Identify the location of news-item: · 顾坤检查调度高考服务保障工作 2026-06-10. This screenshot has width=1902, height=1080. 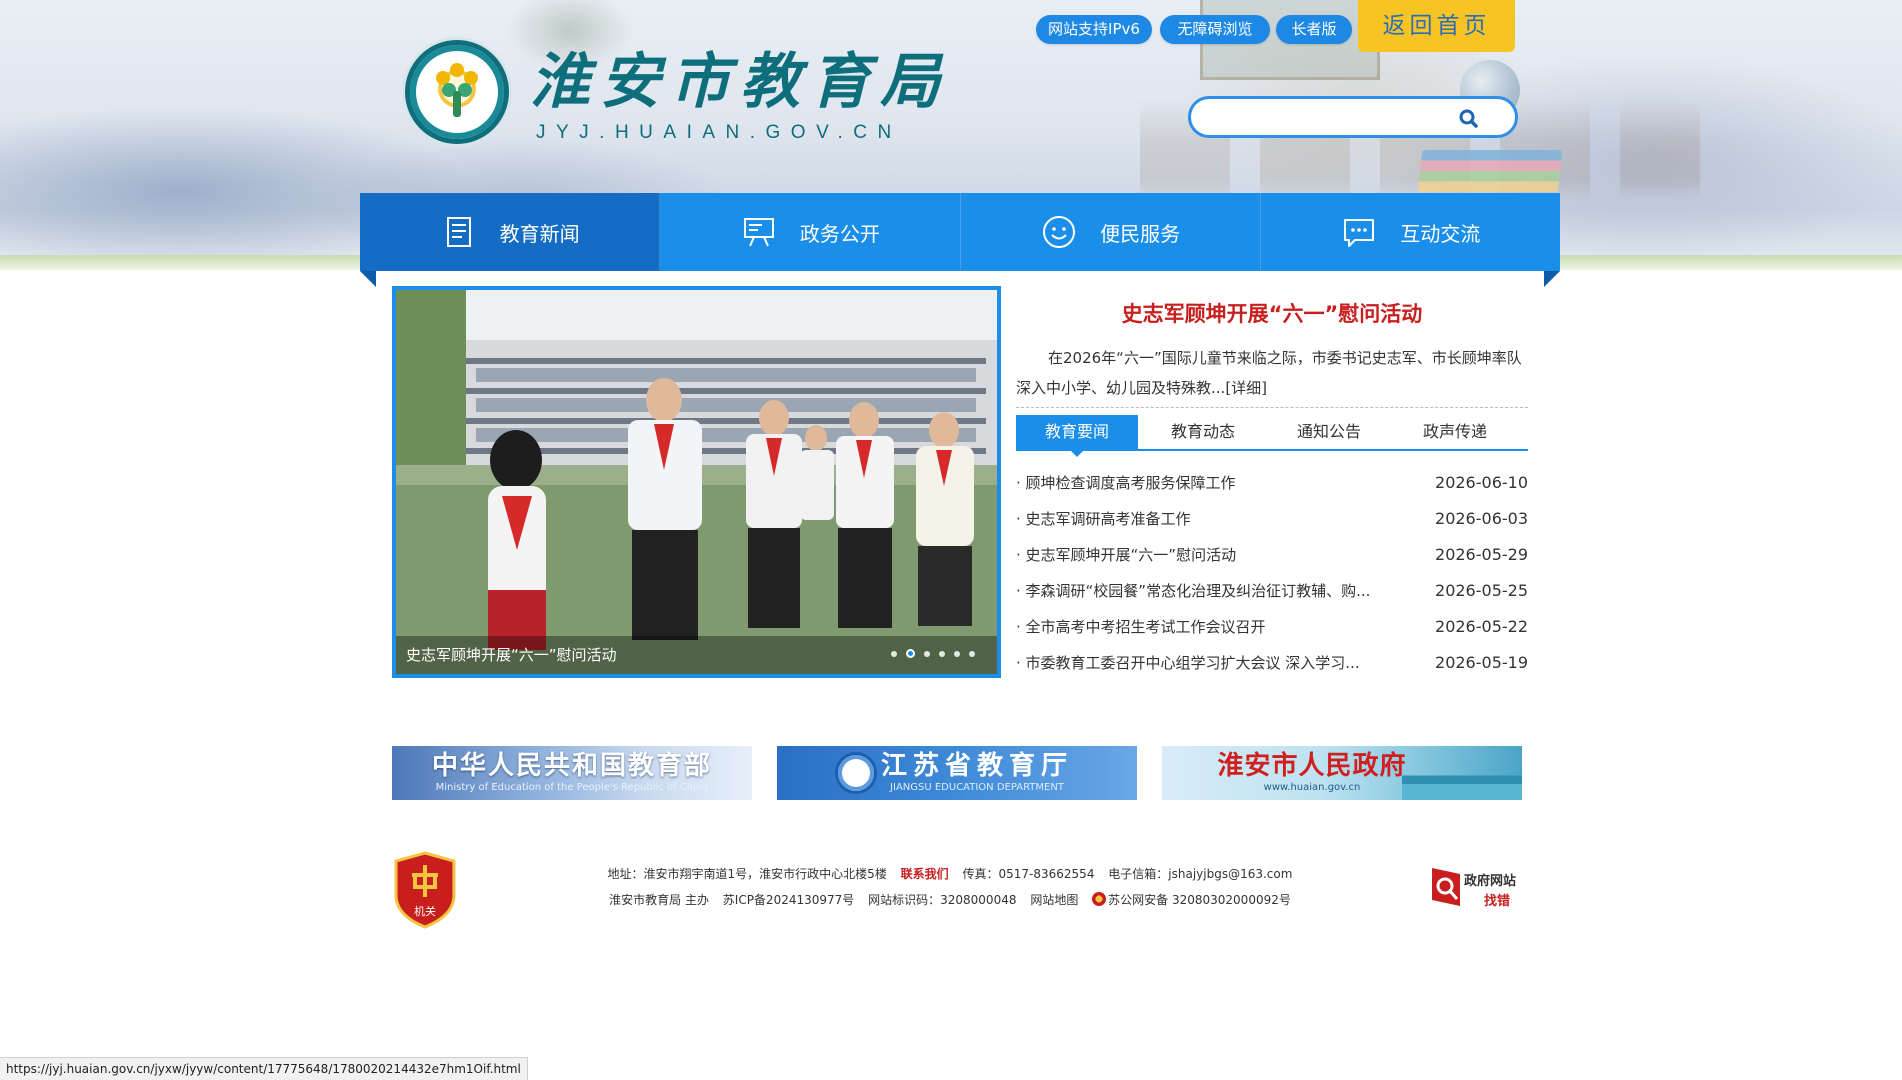
(1272, 482).